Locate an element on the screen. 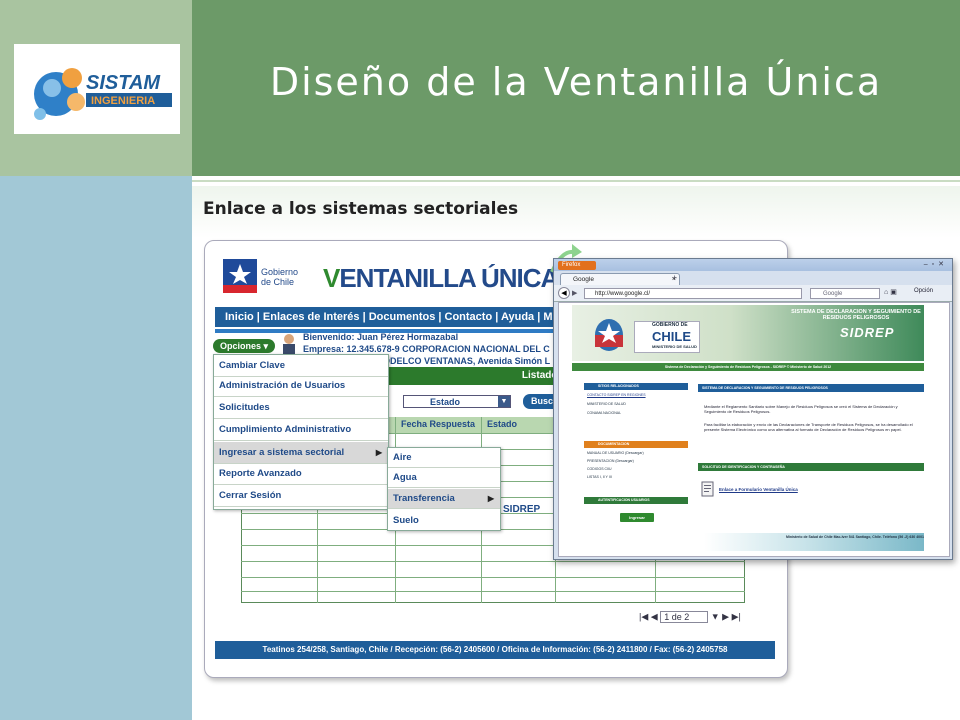  estado-select: Estado ▼ is located at coordinates (457, 401).